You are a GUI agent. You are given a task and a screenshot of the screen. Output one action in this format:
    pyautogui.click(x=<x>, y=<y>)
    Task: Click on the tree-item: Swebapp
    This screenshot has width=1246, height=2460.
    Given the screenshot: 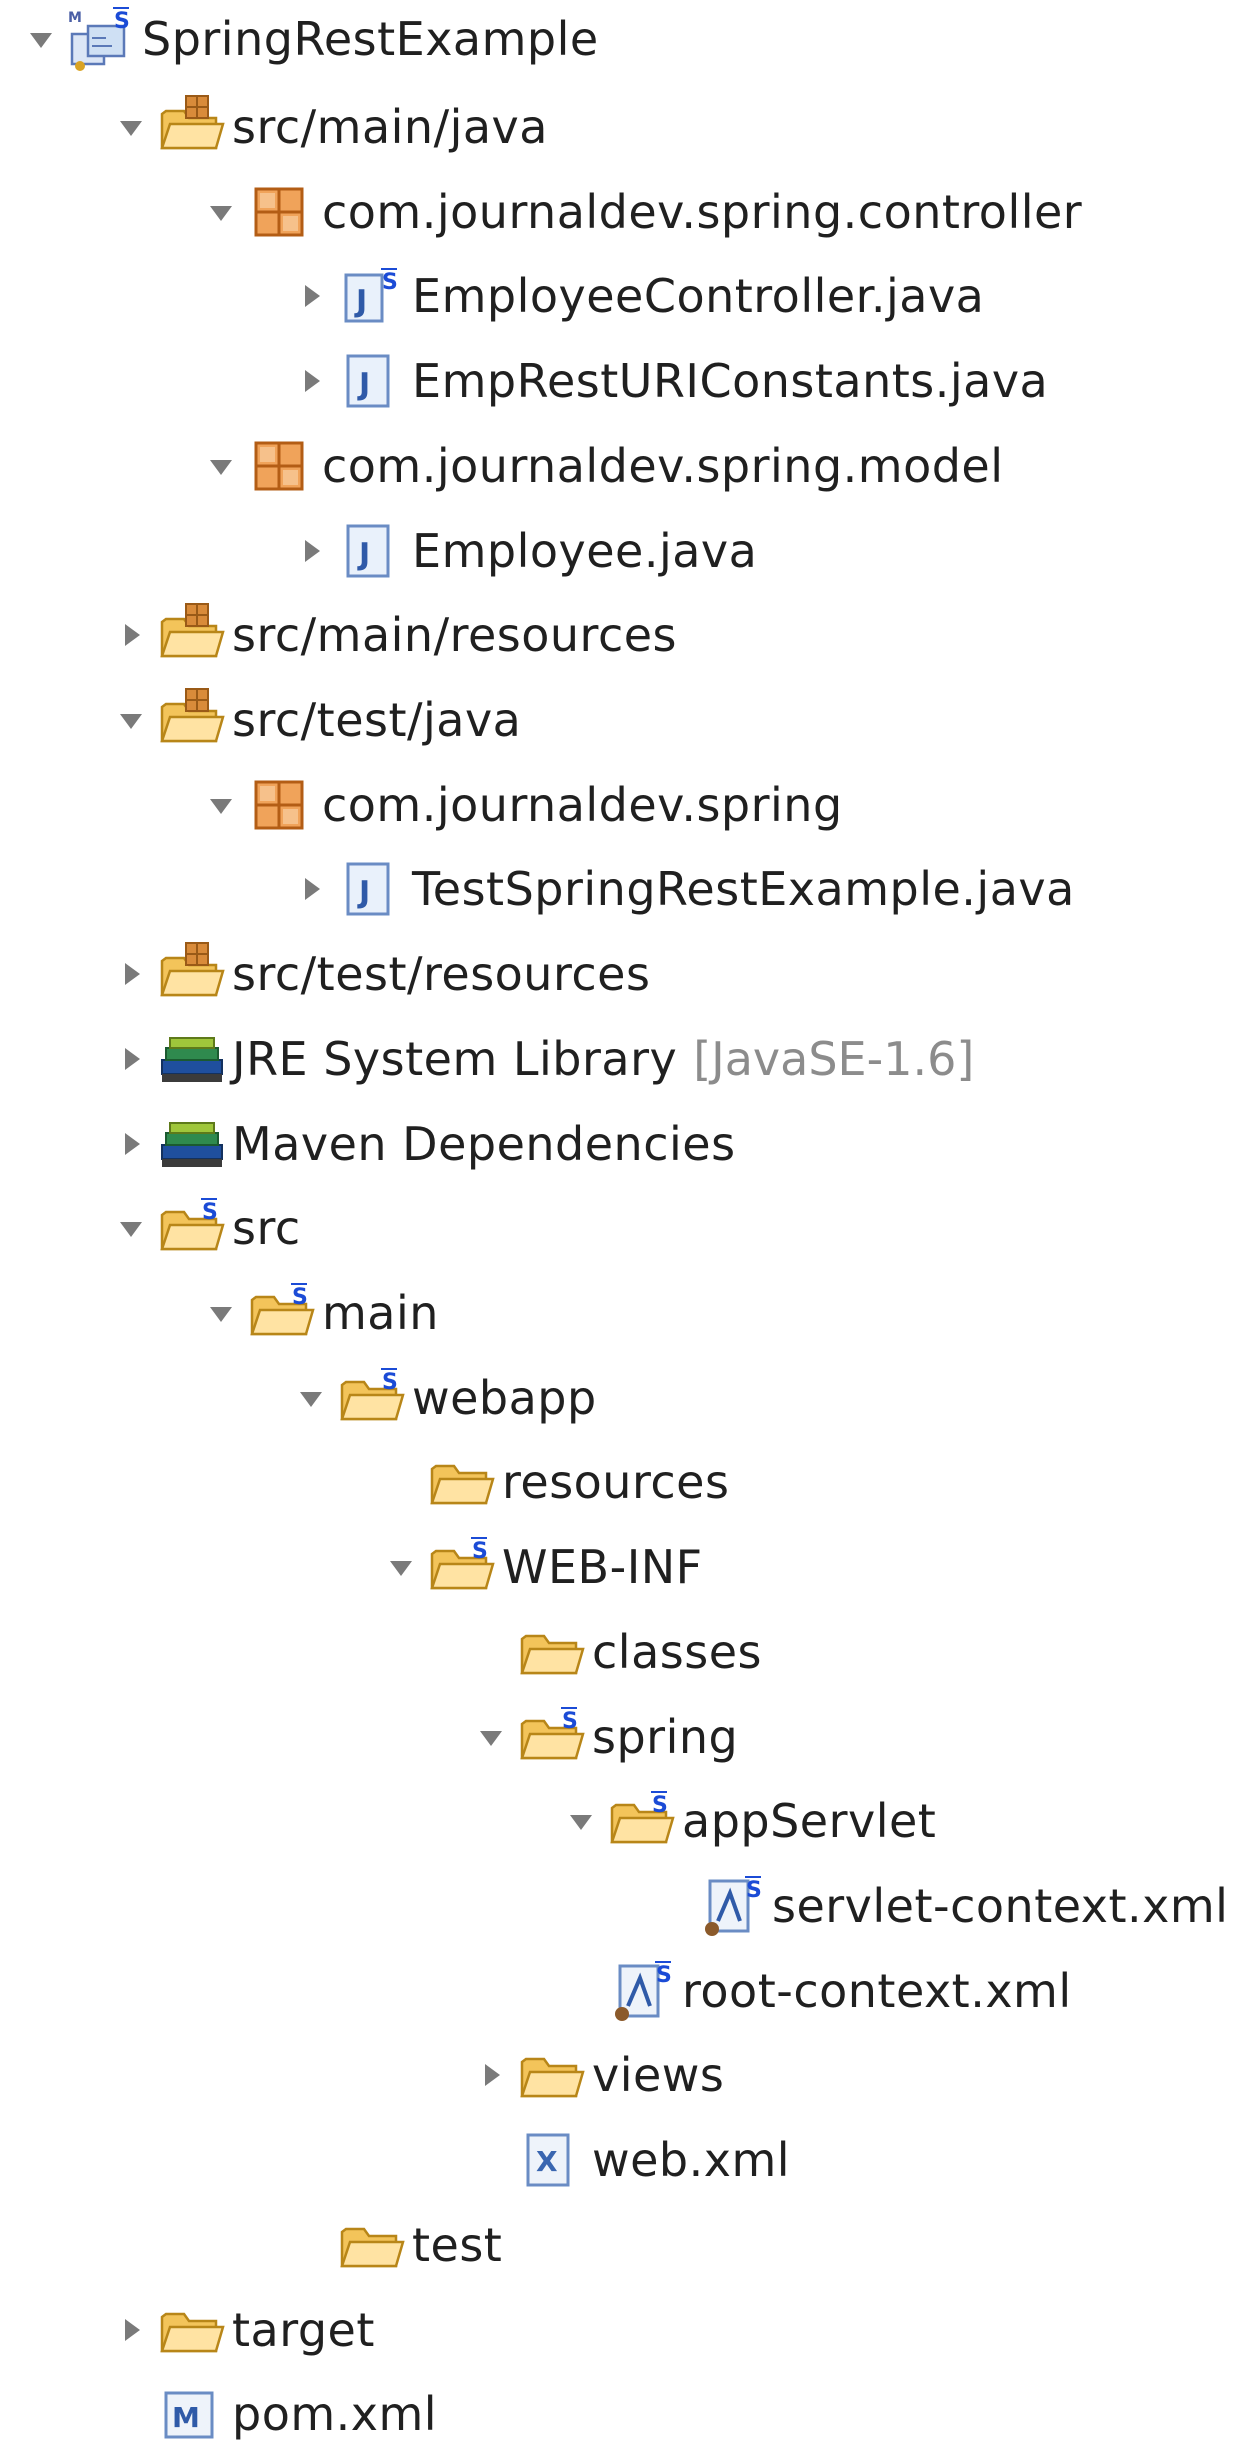 What is the action you would take?
    pyautogui.click(x=623, y=1398)
    